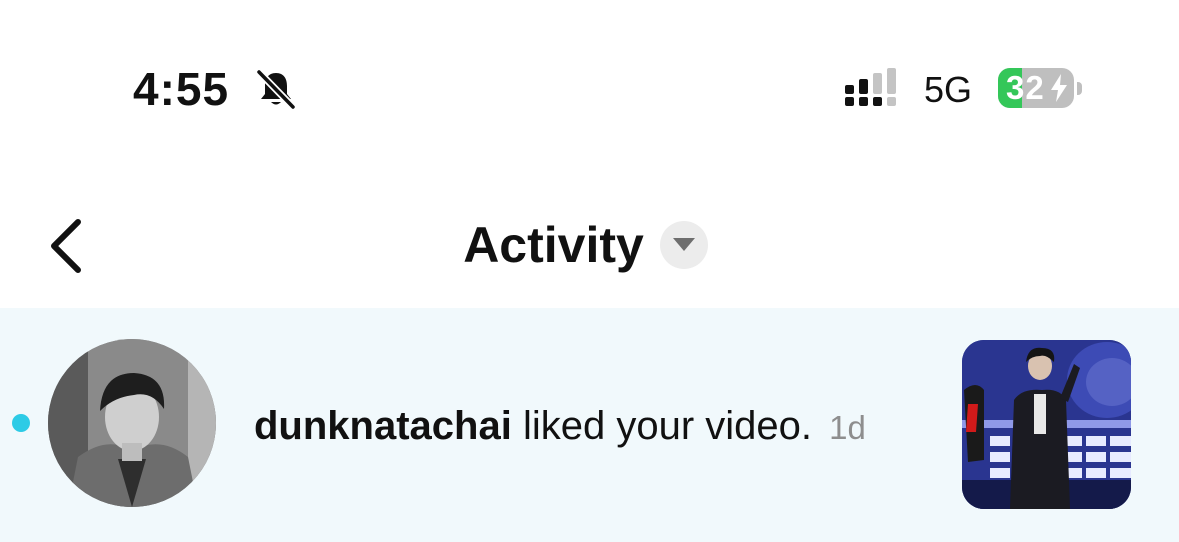 Image resolution: width=1179 pixels, height=542 pixels. I want to click on notification-username: dunknatachai, so click(383, 426).